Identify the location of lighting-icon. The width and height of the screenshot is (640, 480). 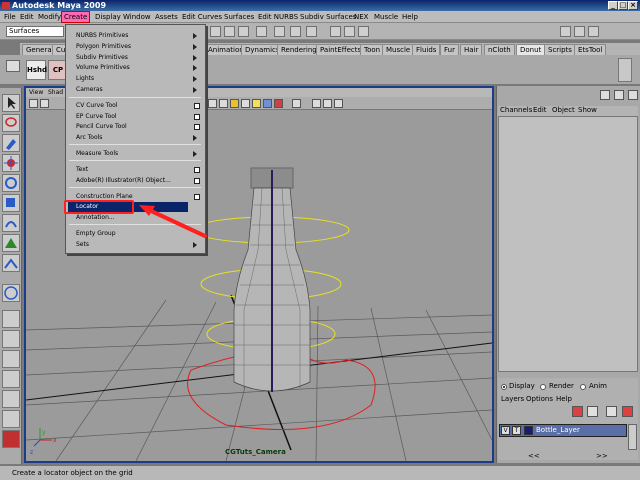
(245, 103).